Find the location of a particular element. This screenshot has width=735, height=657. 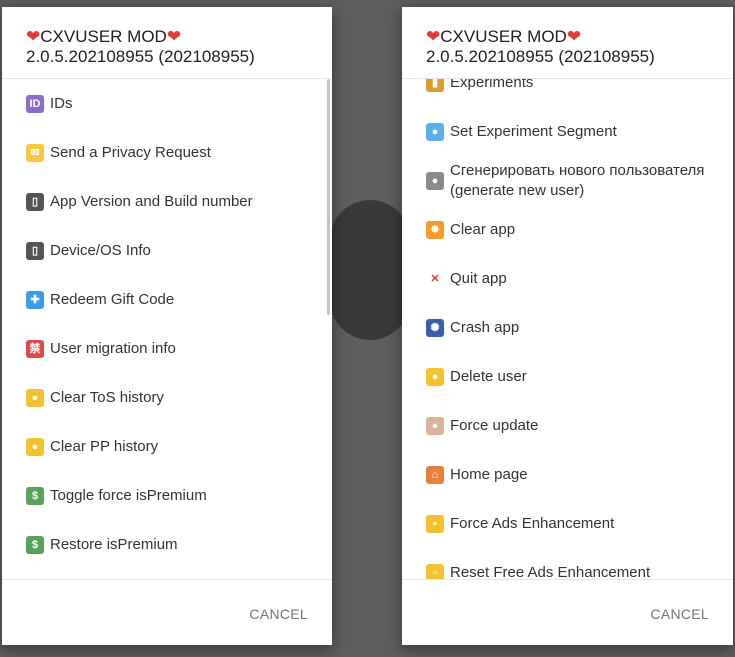

alien-icon: ● is located at coordinates (435, 180).